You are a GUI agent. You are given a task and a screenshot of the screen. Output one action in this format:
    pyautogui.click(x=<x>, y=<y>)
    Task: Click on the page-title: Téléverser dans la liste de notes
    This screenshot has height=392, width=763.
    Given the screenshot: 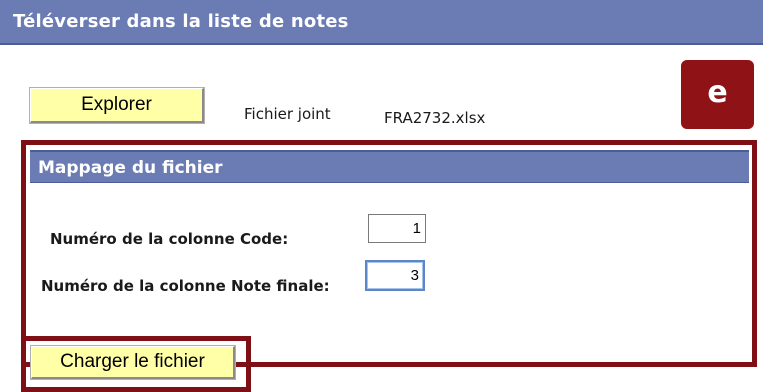 What is the action you would take?
    pyautogui.click(x=181, y=21)
    